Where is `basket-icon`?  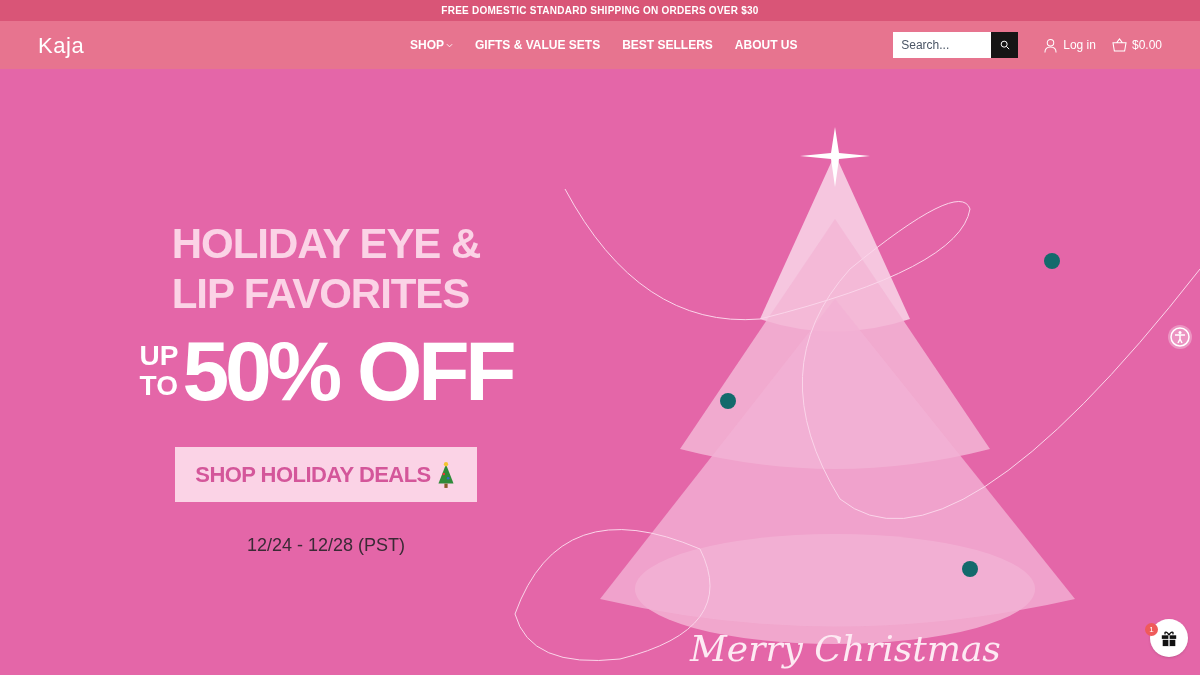 basket-icon is located at coordinates (1119, 45).